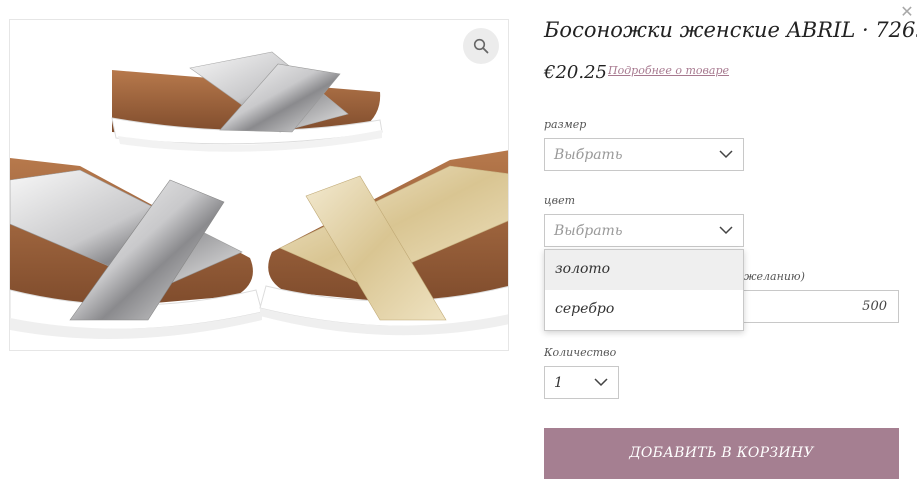  Describe the element at coordinates (588, 231) in the screenshot. I see `color-select-value: Выбрать` at that location.